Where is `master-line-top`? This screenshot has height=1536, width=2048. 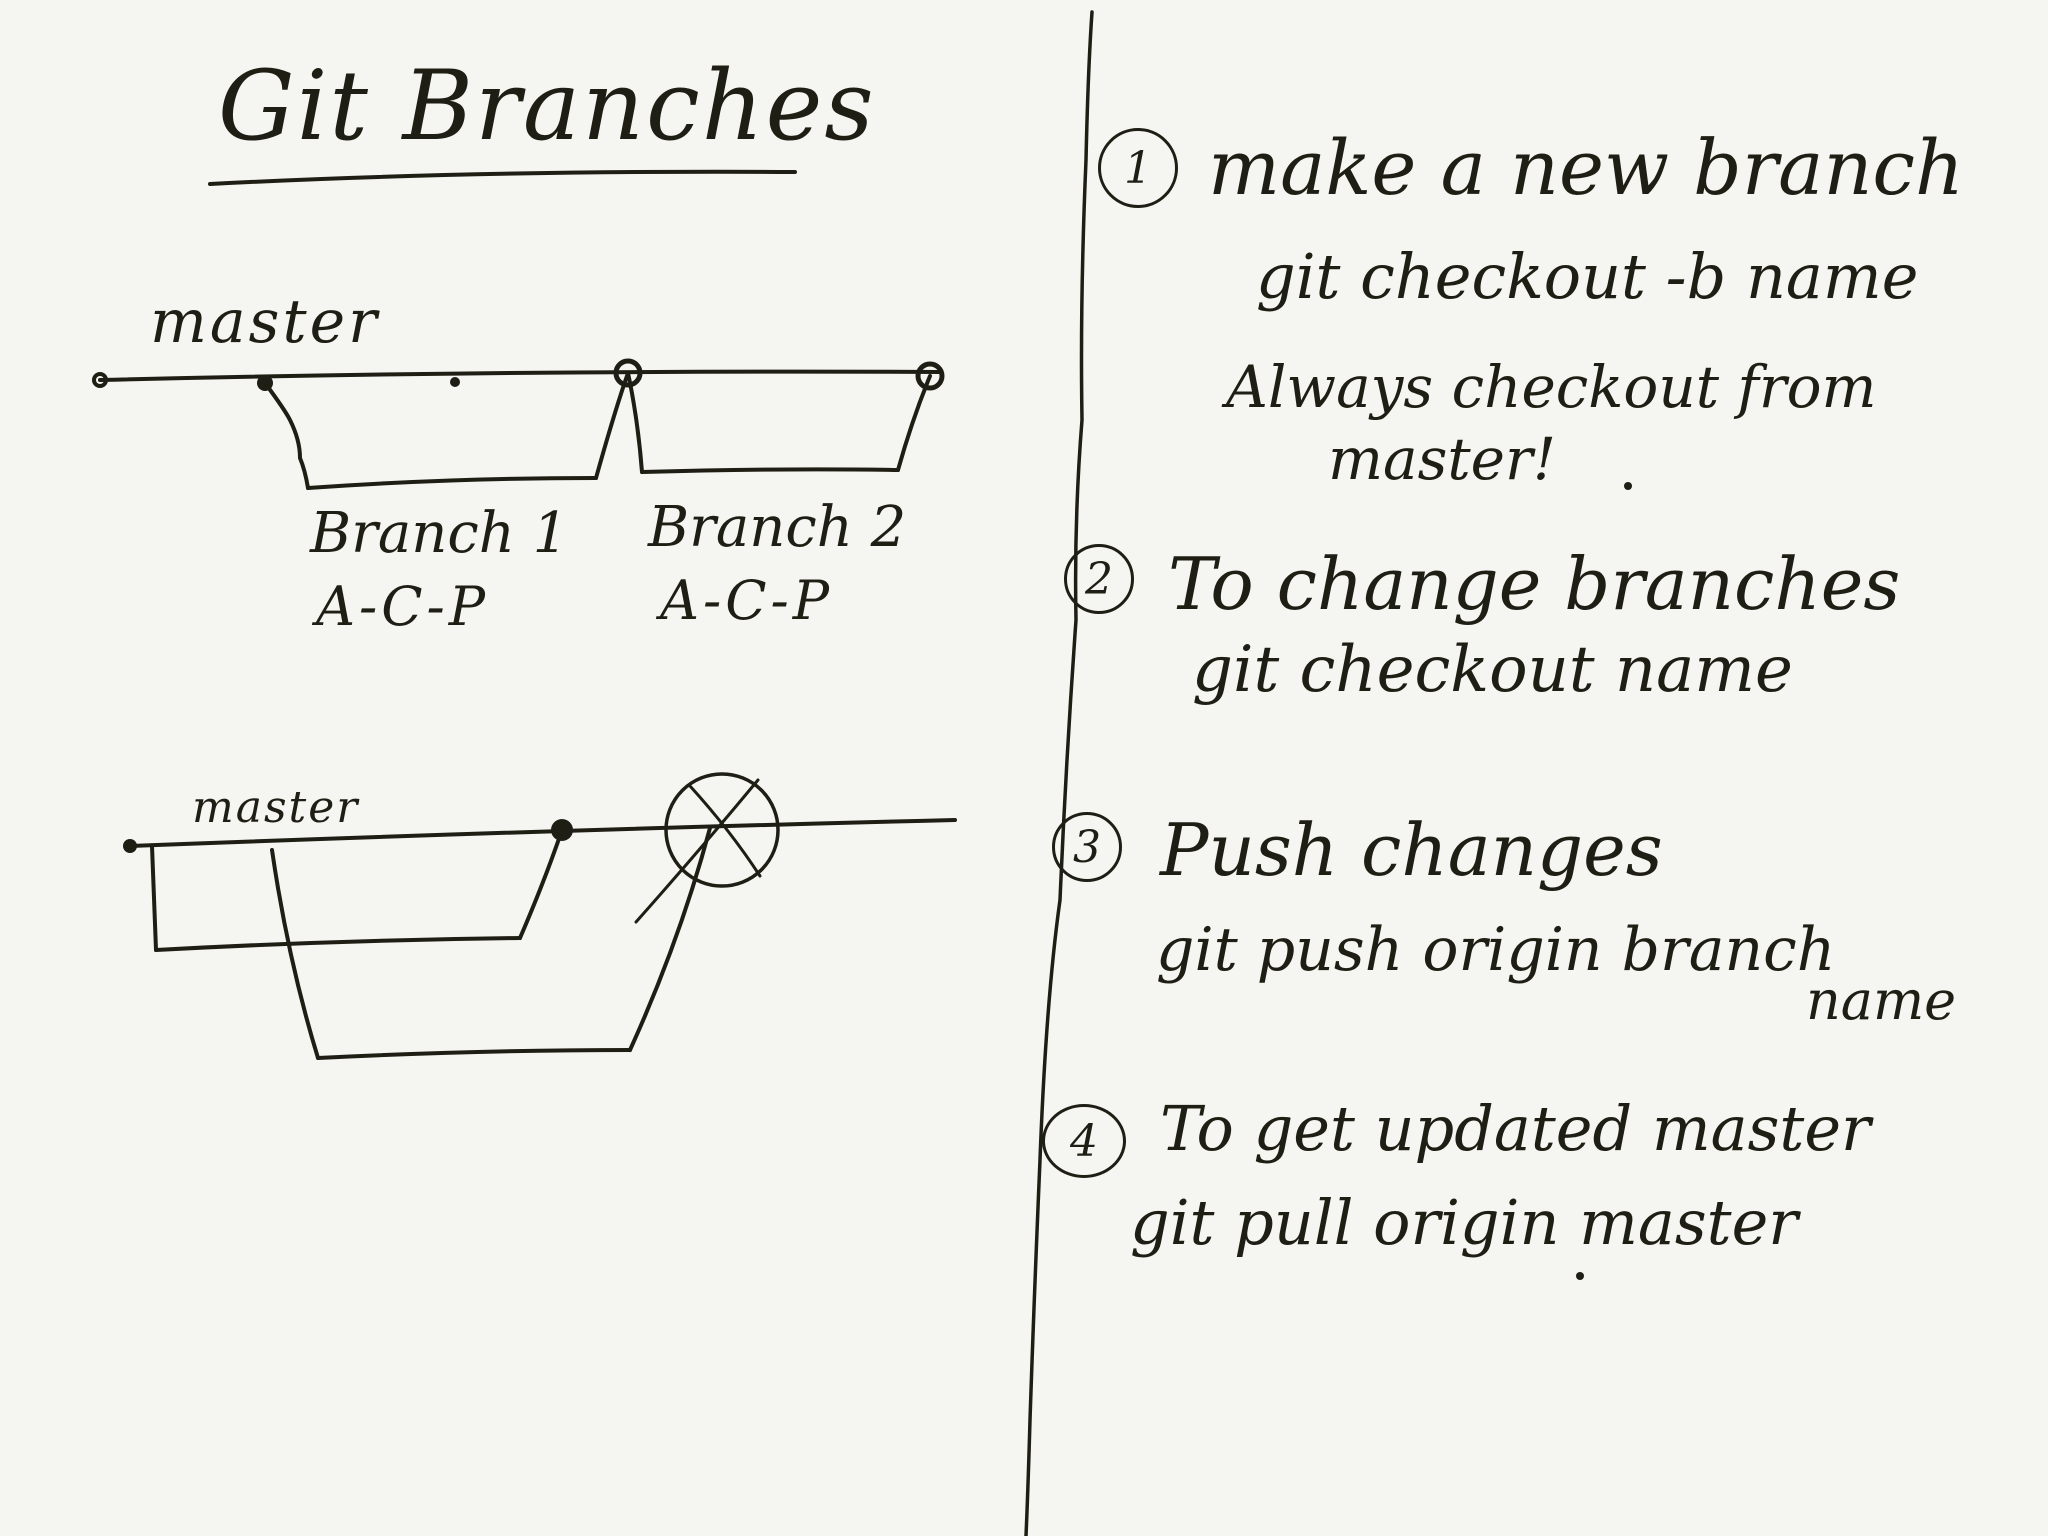 master-line-top is located at coordinates (520, 375).